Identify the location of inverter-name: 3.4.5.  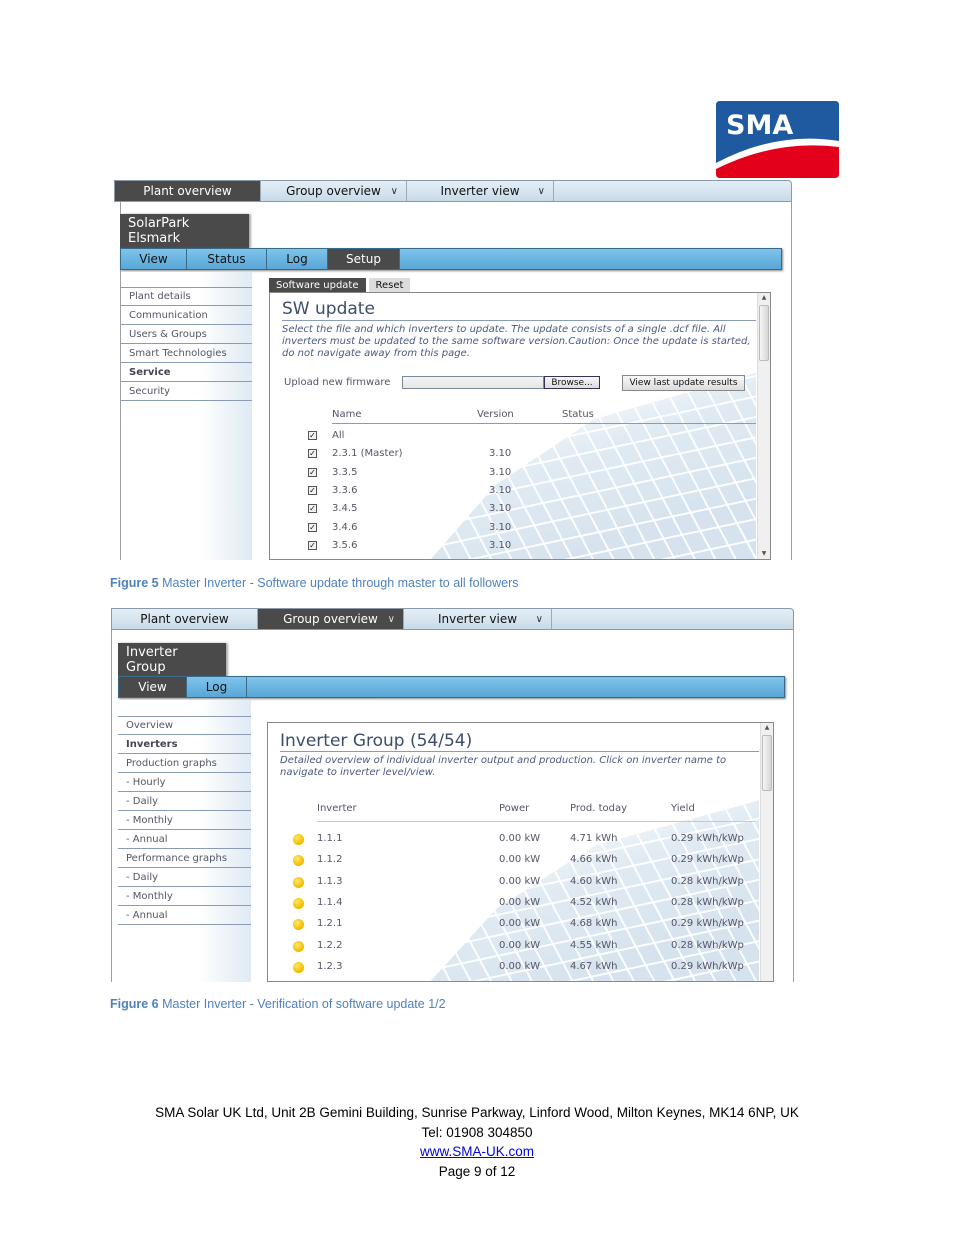
(345, 509).